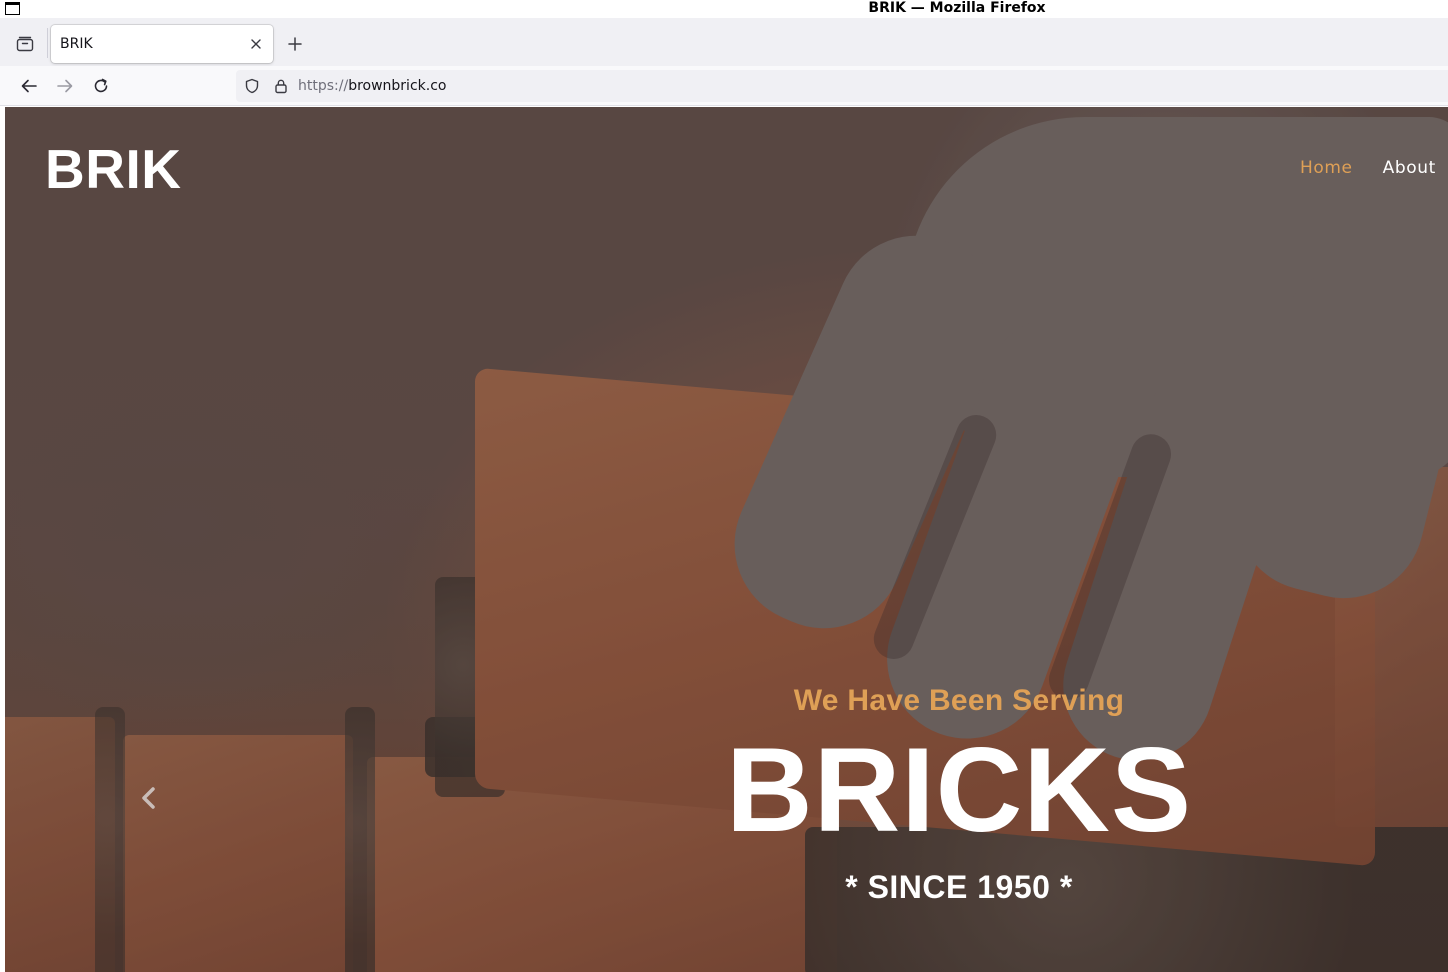  What do you see at coordinates (149, 798) in the screenshot?
I see `chevron-left-icon` at bounding box center [149, 798].